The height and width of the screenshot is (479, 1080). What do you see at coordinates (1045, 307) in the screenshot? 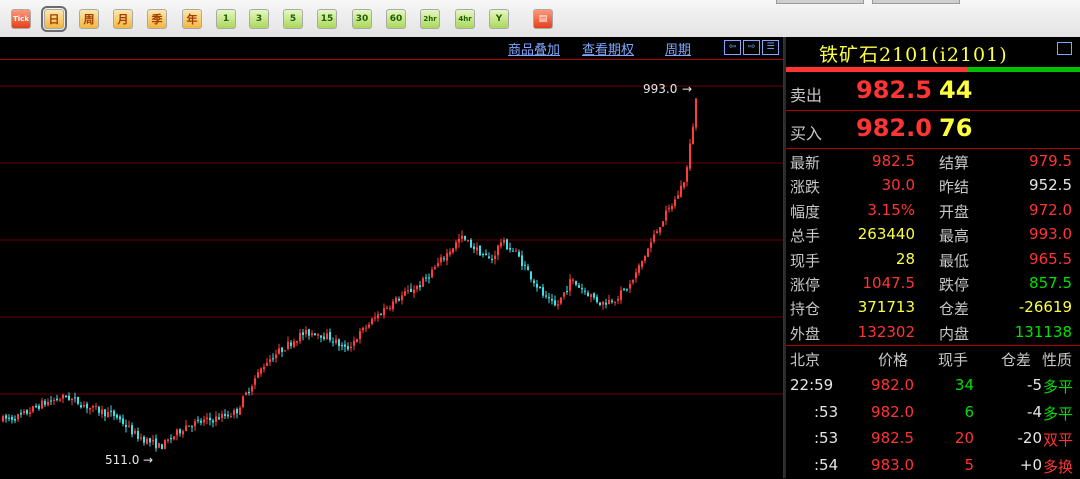
I see `stat-value: -26619` at bounding box center [1045, 307].